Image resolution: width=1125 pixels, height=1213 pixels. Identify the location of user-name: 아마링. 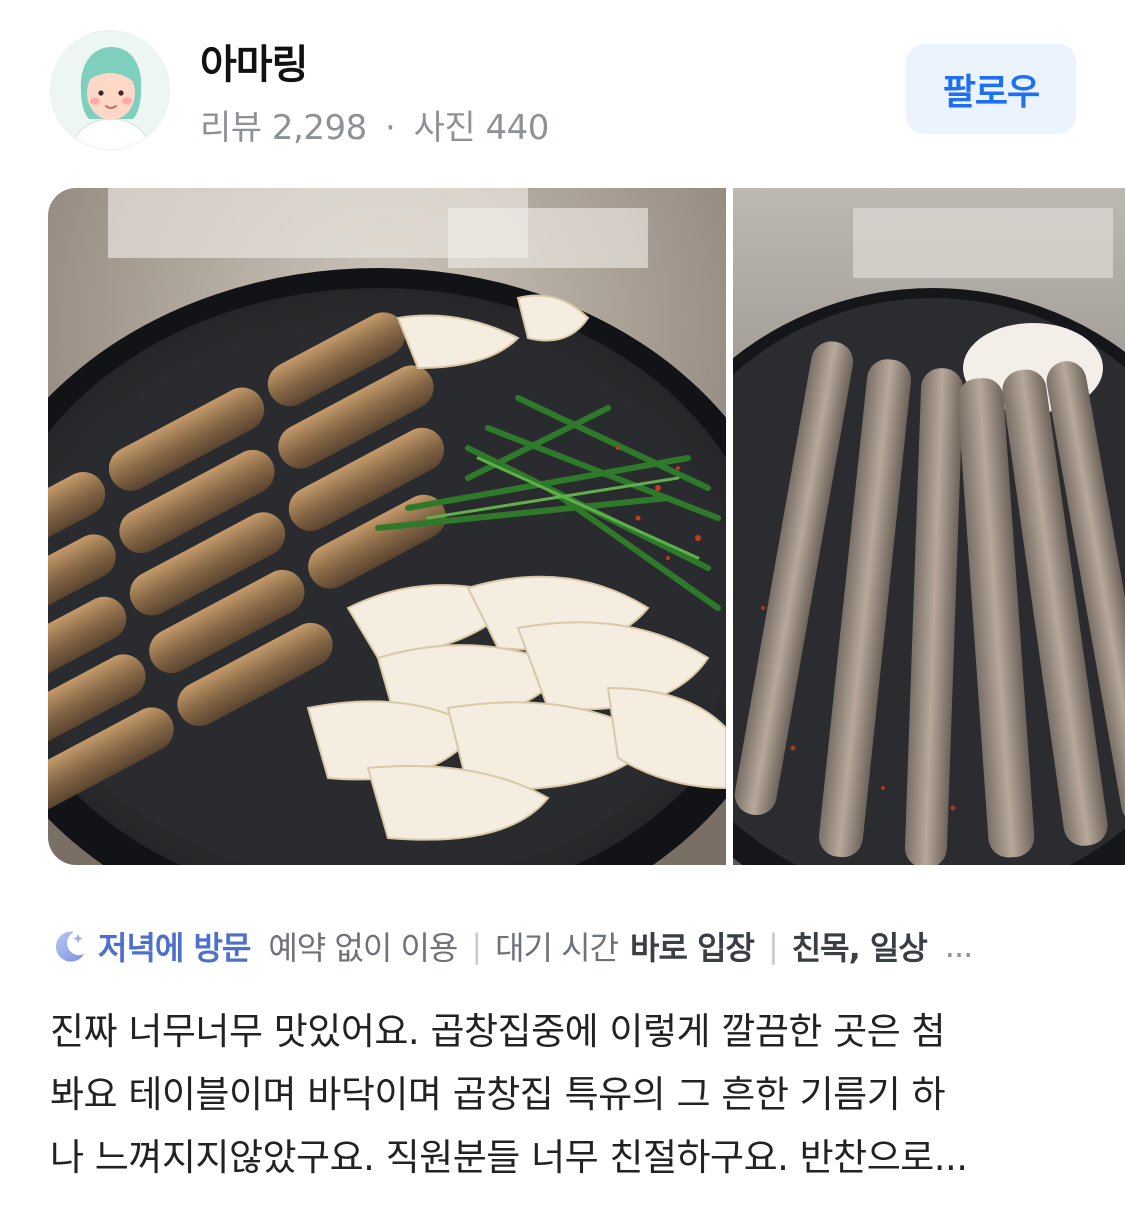
(254, 61).